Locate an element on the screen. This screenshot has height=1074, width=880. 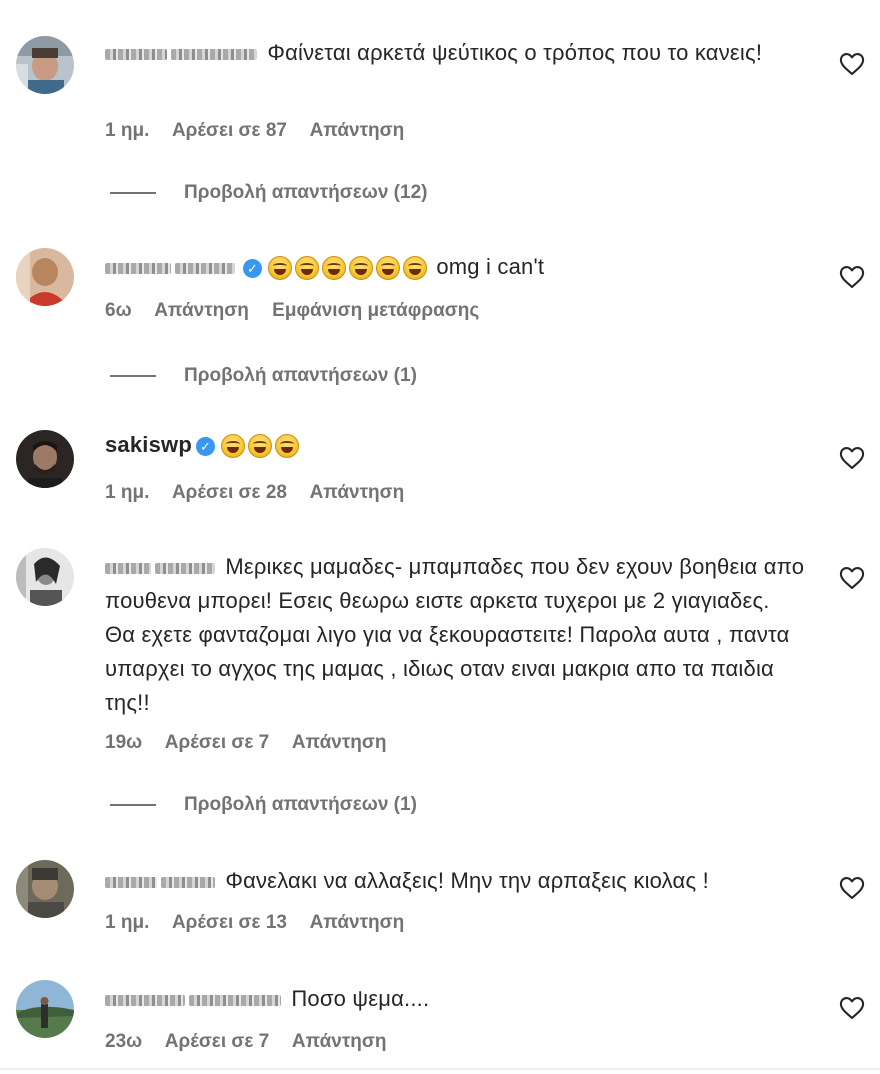
comment-meta: 6ω Απάντηση Εμφάνιση μετάφρασης is located at coordinates (301, 311).